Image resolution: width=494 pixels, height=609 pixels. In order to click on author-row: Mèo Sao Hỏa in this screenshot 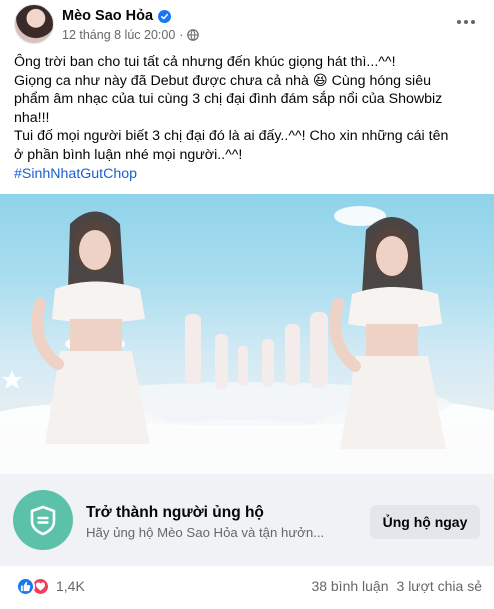, I will do `click(117, 16)`.